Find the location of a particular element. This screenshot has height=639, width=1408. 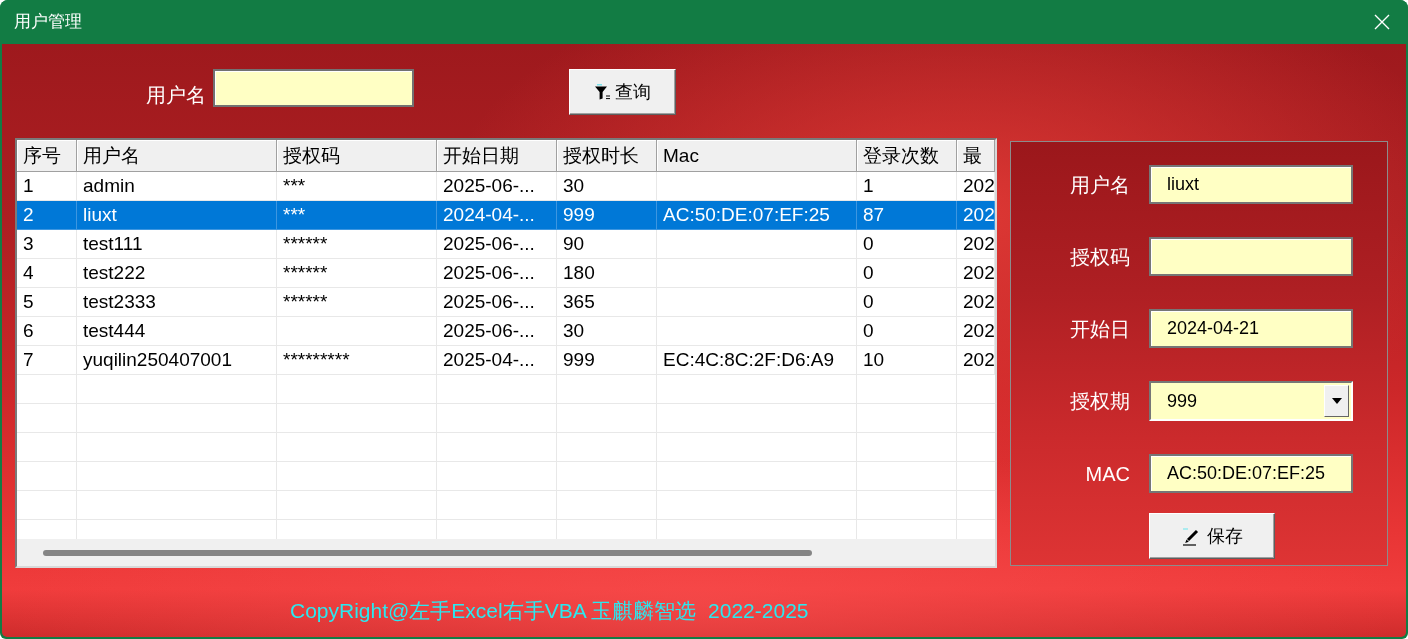

column-header: 最 is located at coordinates (976, 155).